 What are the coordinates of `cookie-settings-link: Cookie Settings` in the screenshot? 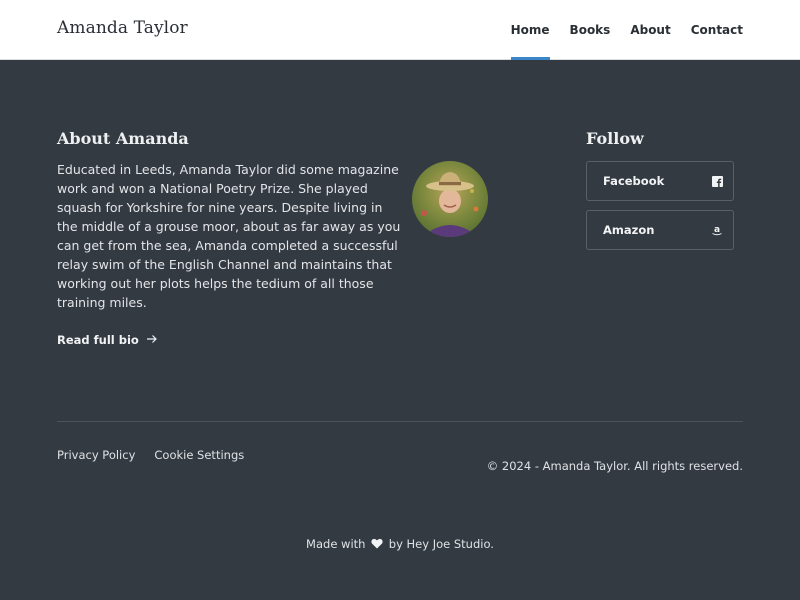 It's located at (199, 455).